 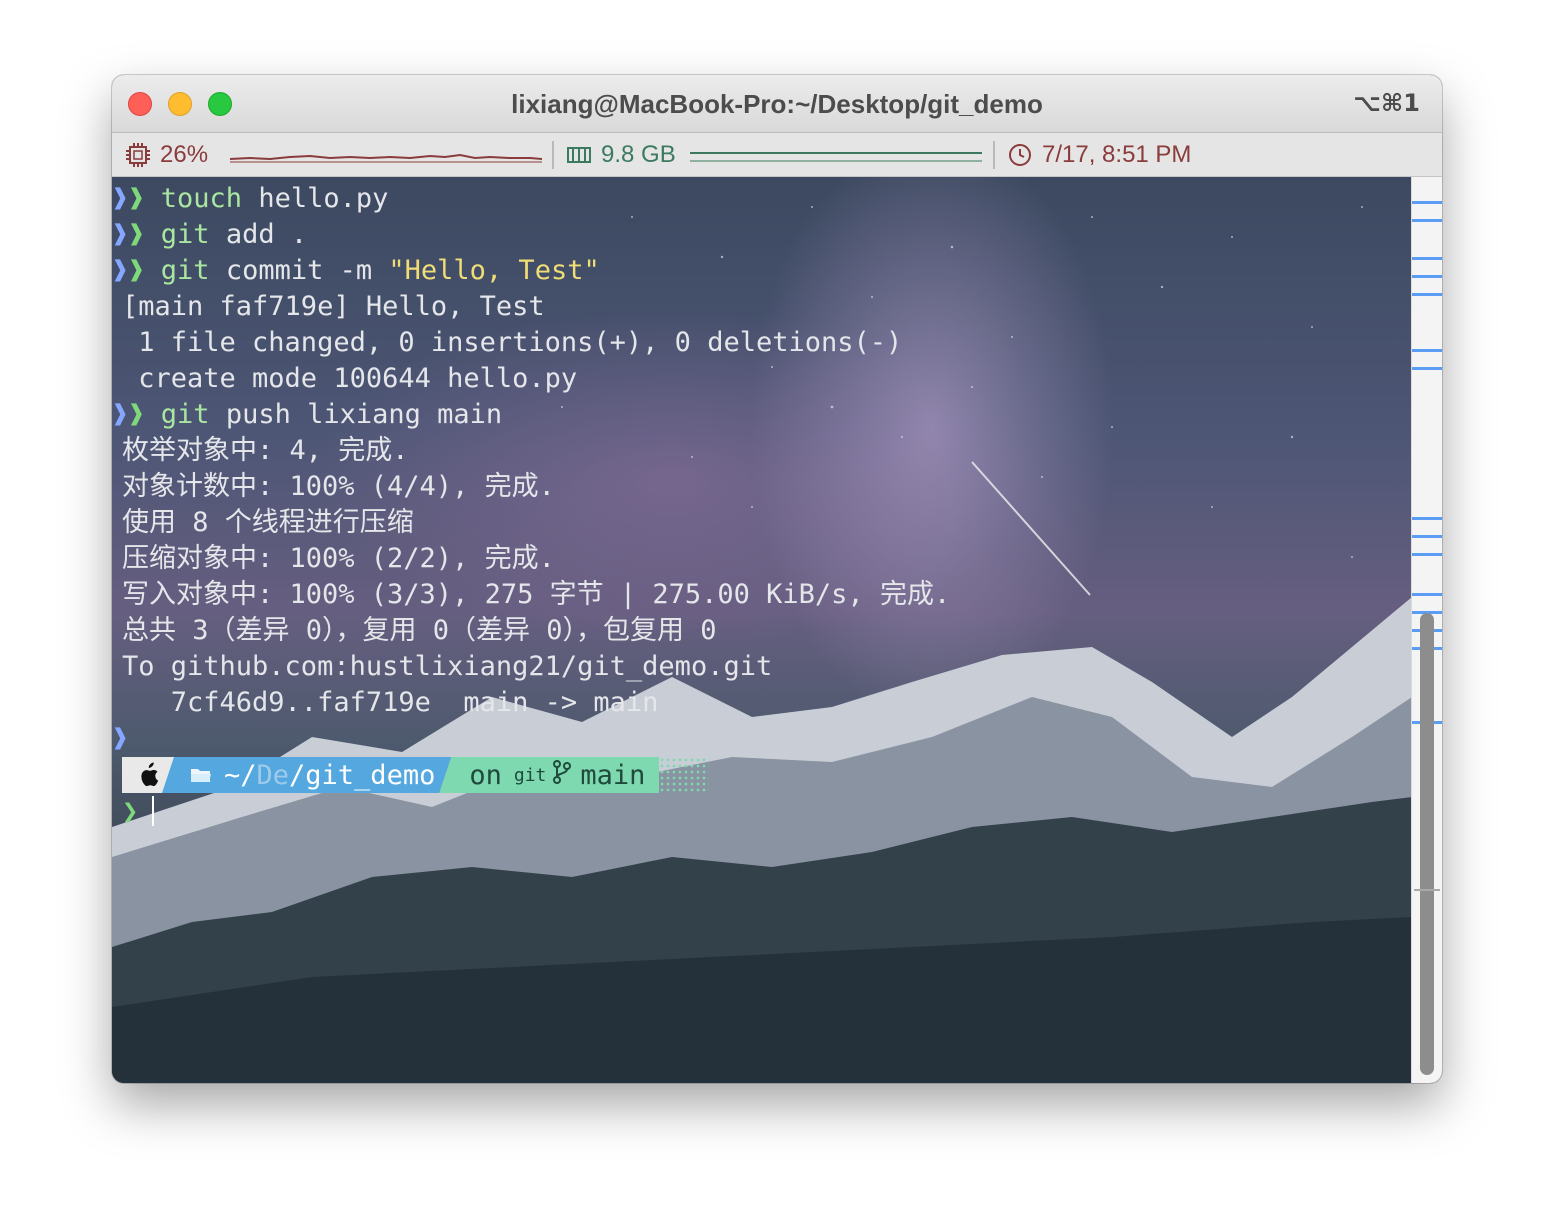 What do you see at coordinates (419, 630) in the screenshot?
I see `output-text: 总共 3（差异 0），复用 0（差异 0），包复用 0` at bounding box center [419, 630].